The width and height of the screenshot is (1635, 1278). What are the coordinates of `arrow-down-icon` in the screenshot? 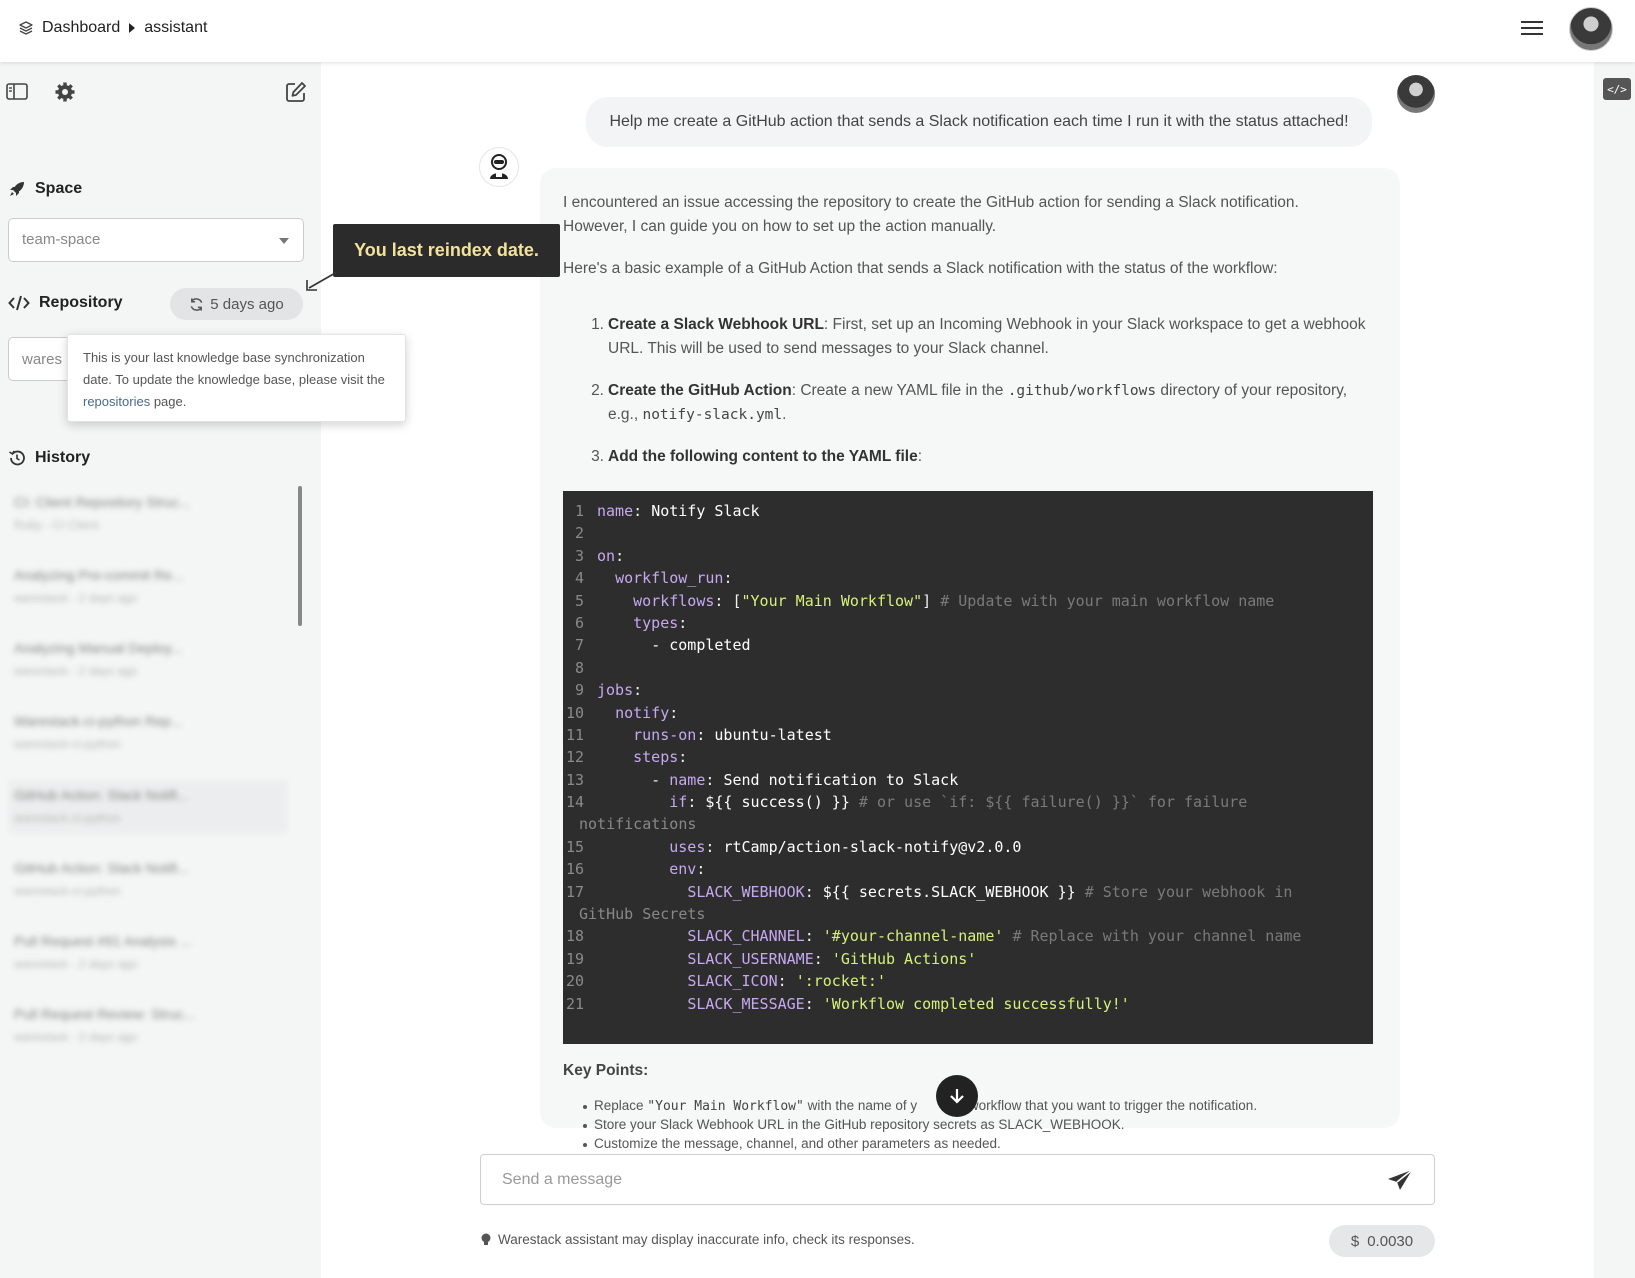 It's located at (957, 1096).